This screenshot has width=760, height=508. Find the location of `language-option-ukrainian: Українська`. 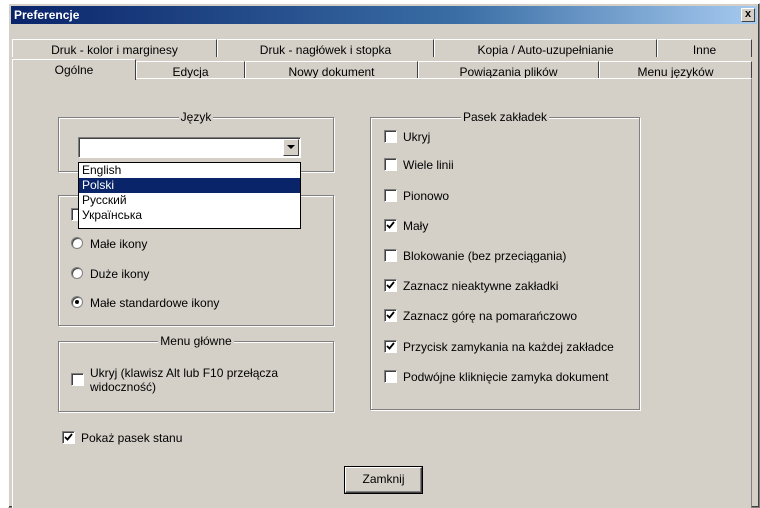

language-option-ukrainian: Українська is located at coordinates (189, 215).